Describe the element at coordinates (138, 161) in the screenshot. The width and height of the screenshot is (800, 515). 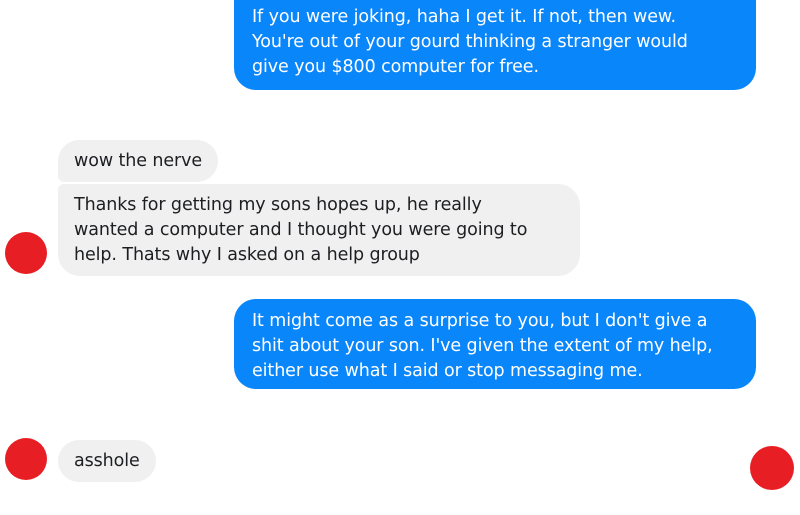
I see `received-message-bubble: wow the nerve` at that location.